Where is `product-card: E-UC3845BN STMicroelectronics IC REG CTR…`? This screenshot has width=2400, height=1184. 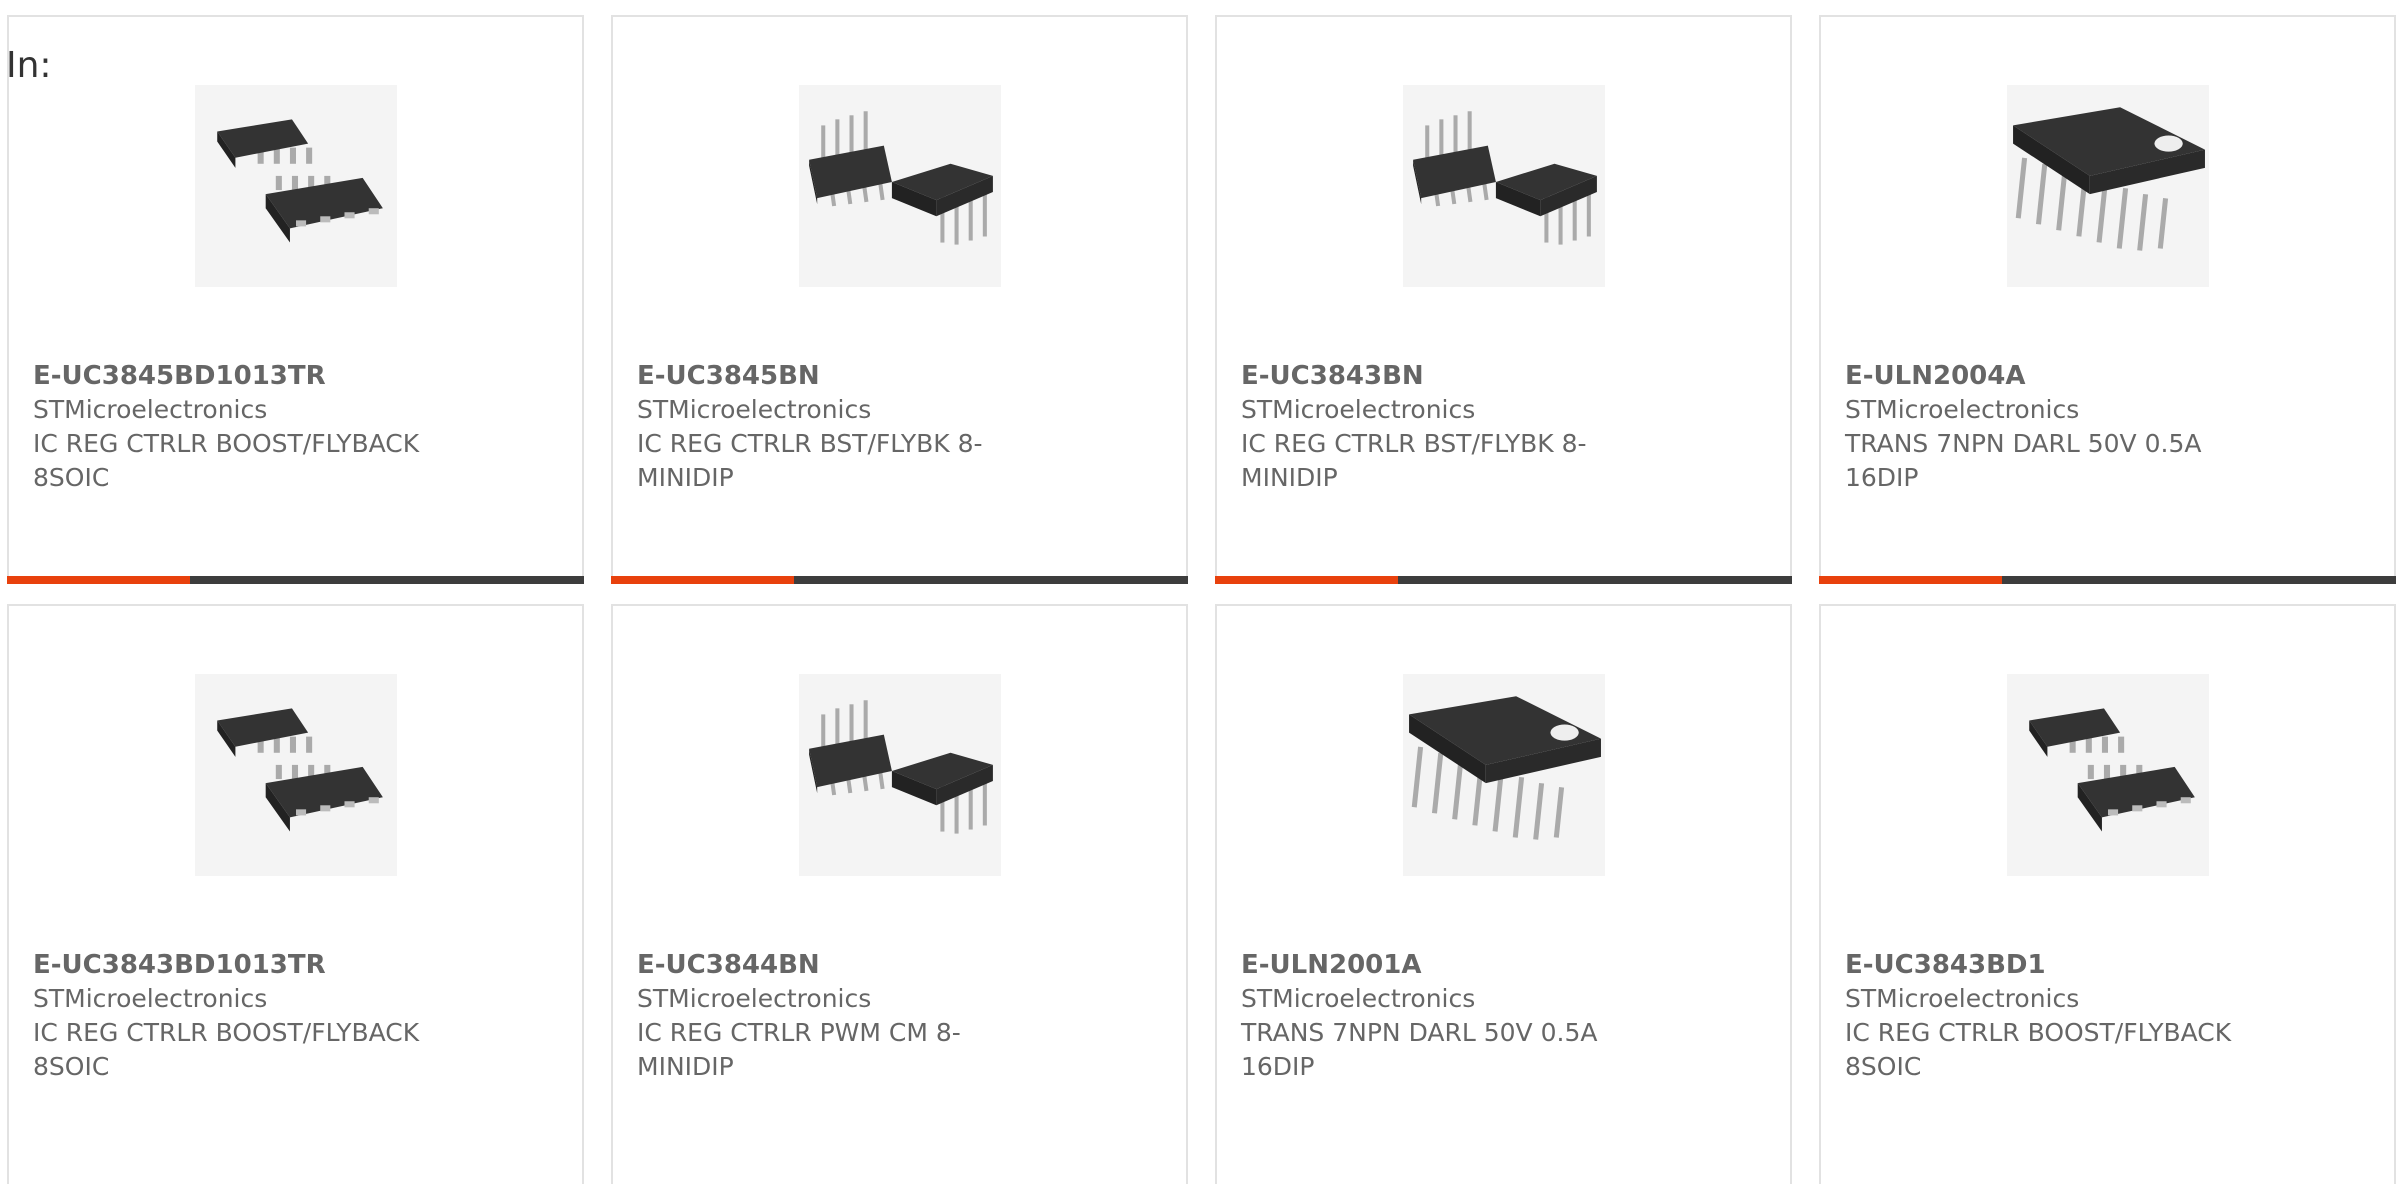 product-card: E-UC3845BN STMicroelectronics IC REG CTR… is located at coordinates (899, 299).